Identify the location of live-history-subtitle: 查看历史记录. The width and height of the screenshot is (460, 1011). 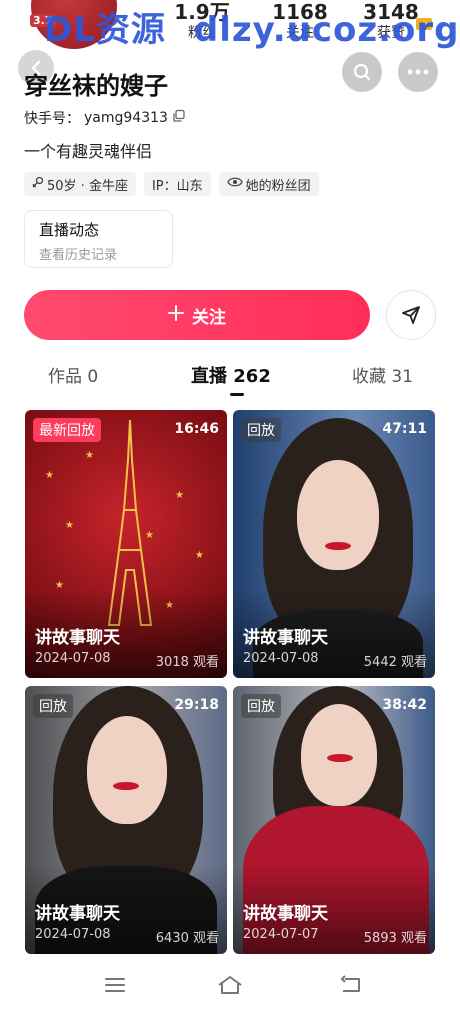
(78, 255).